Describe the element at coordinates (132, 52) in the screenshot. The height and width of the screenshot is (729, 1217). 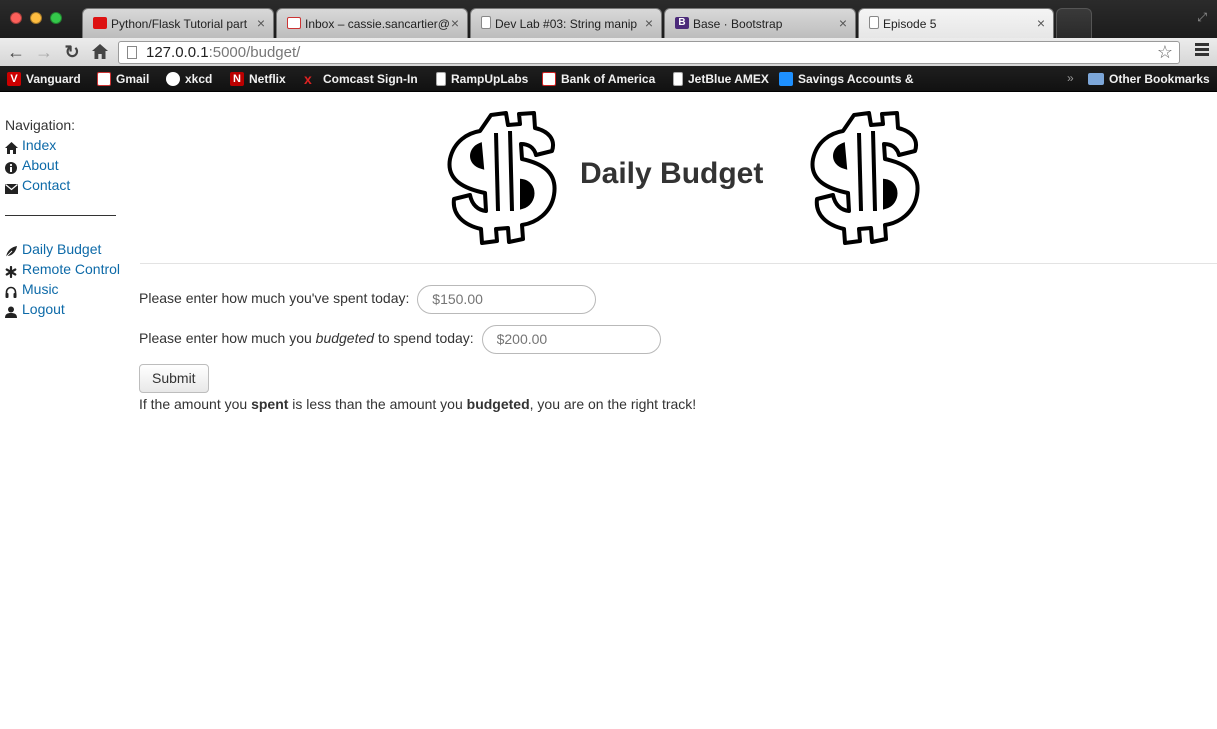
I see `page-icon` at that location.